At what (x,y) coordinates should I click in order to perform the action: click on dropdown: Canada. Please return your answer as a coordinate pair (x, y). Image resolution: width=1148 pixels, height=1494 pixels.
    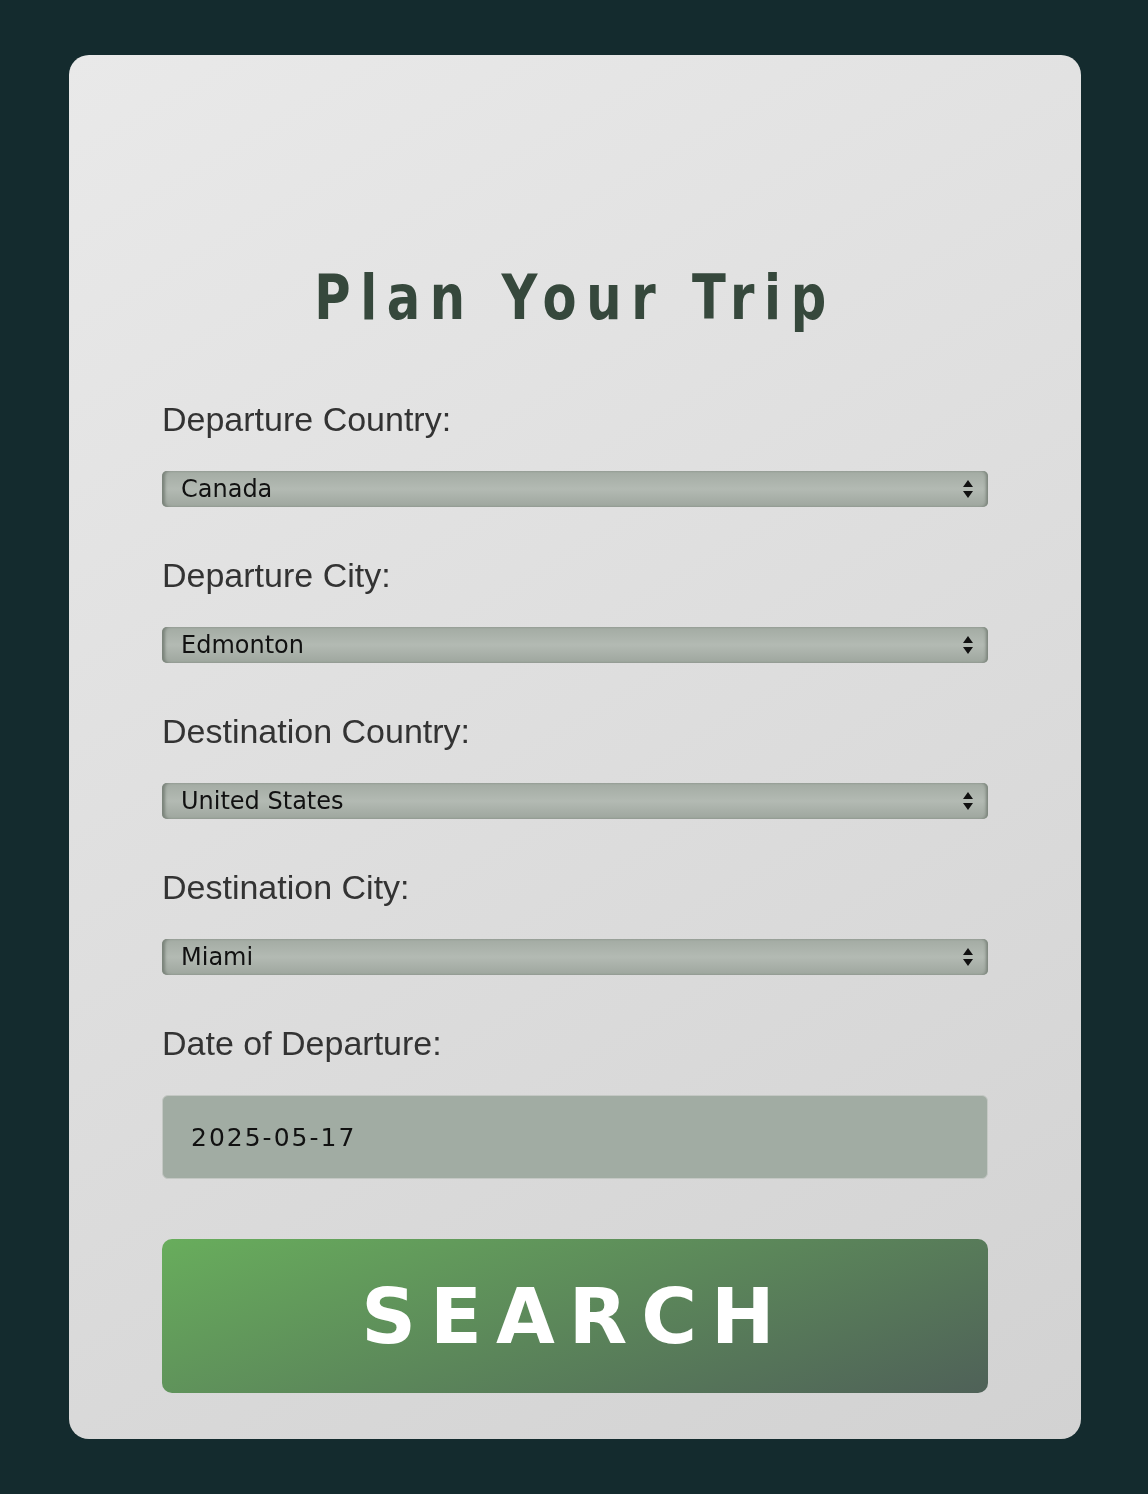
    Looking at the image, I should click on (575, 489).